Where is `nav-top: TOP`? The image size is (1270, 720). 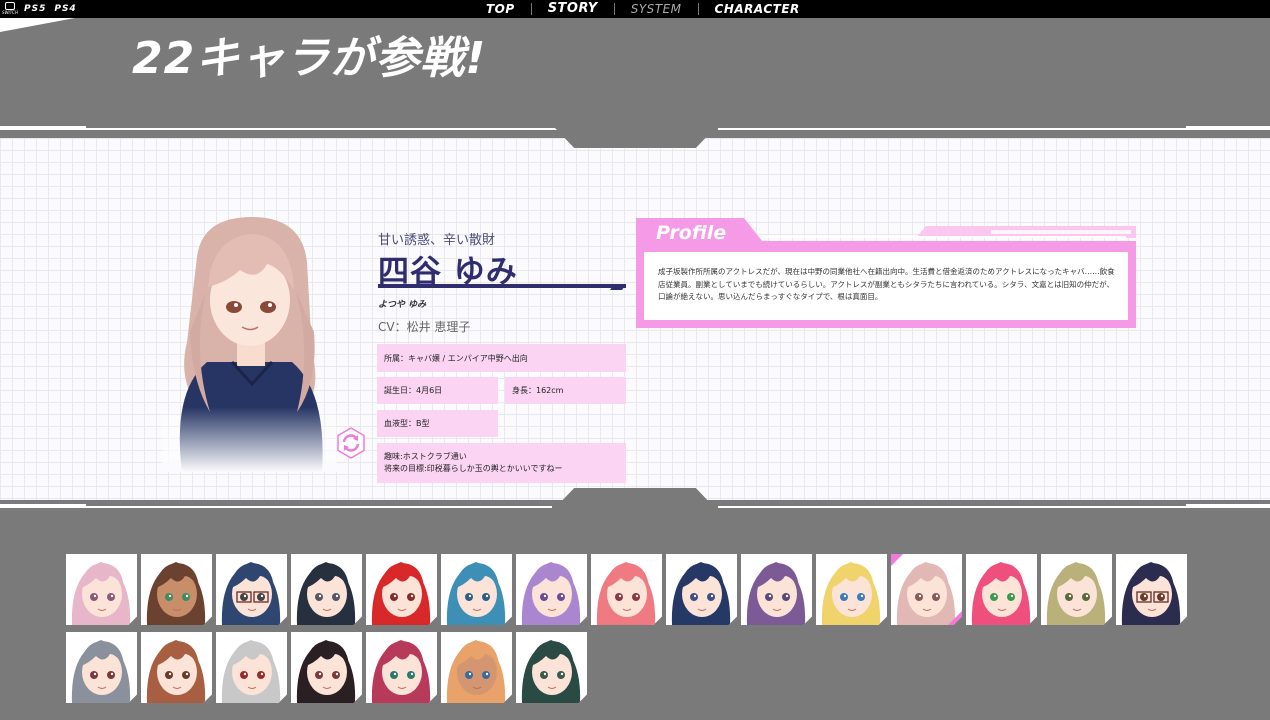
nav-top: TOP is located at coordinates (501, 9).